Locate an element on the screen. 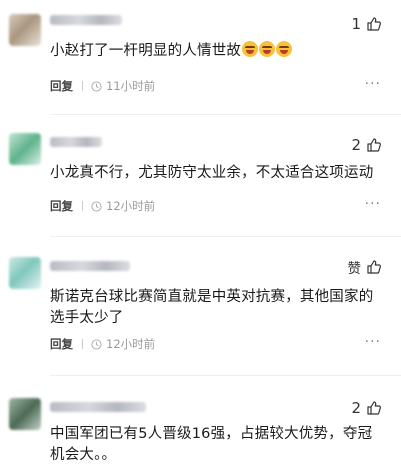  comment-text: 中国军团已有5人晋级16强，占据较大优势，夺冠机会大。。 is located at coordinates (211, 444).